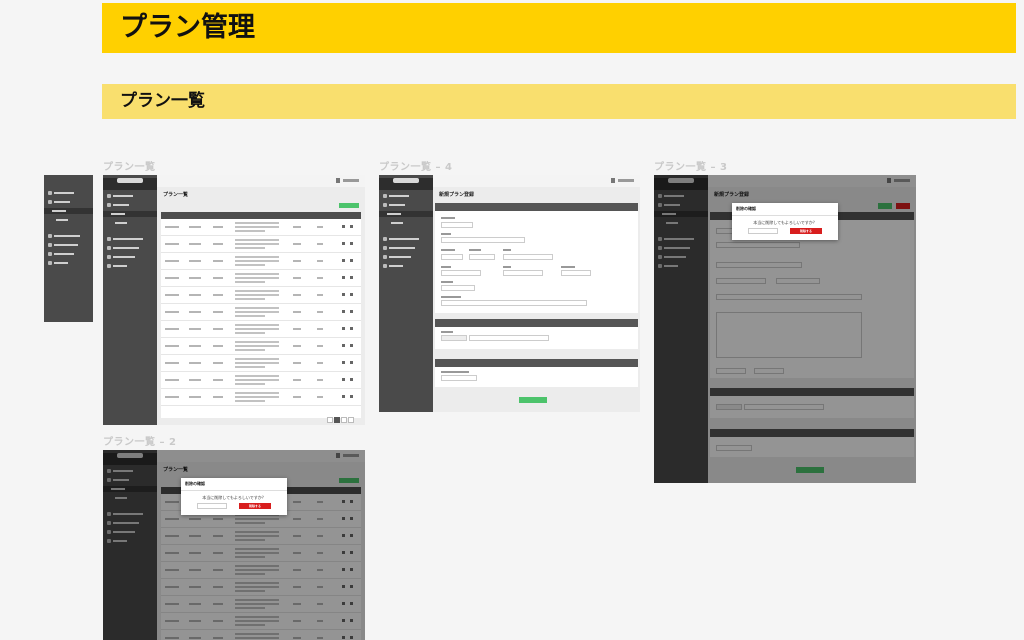  What do you see at coordinates (129, 167) in the screenshot?
I see `frame-label-list: プラン一覧` at bounding box center [129, 167].